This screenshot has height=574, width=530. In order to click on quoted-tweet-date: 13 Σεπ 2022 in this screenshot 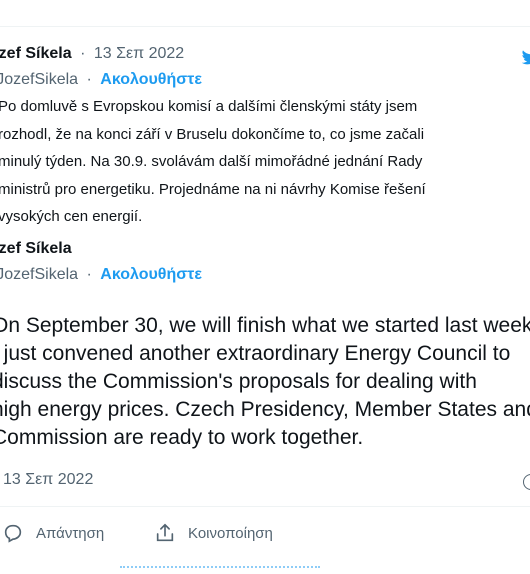, I will do `click(139, 53)`.